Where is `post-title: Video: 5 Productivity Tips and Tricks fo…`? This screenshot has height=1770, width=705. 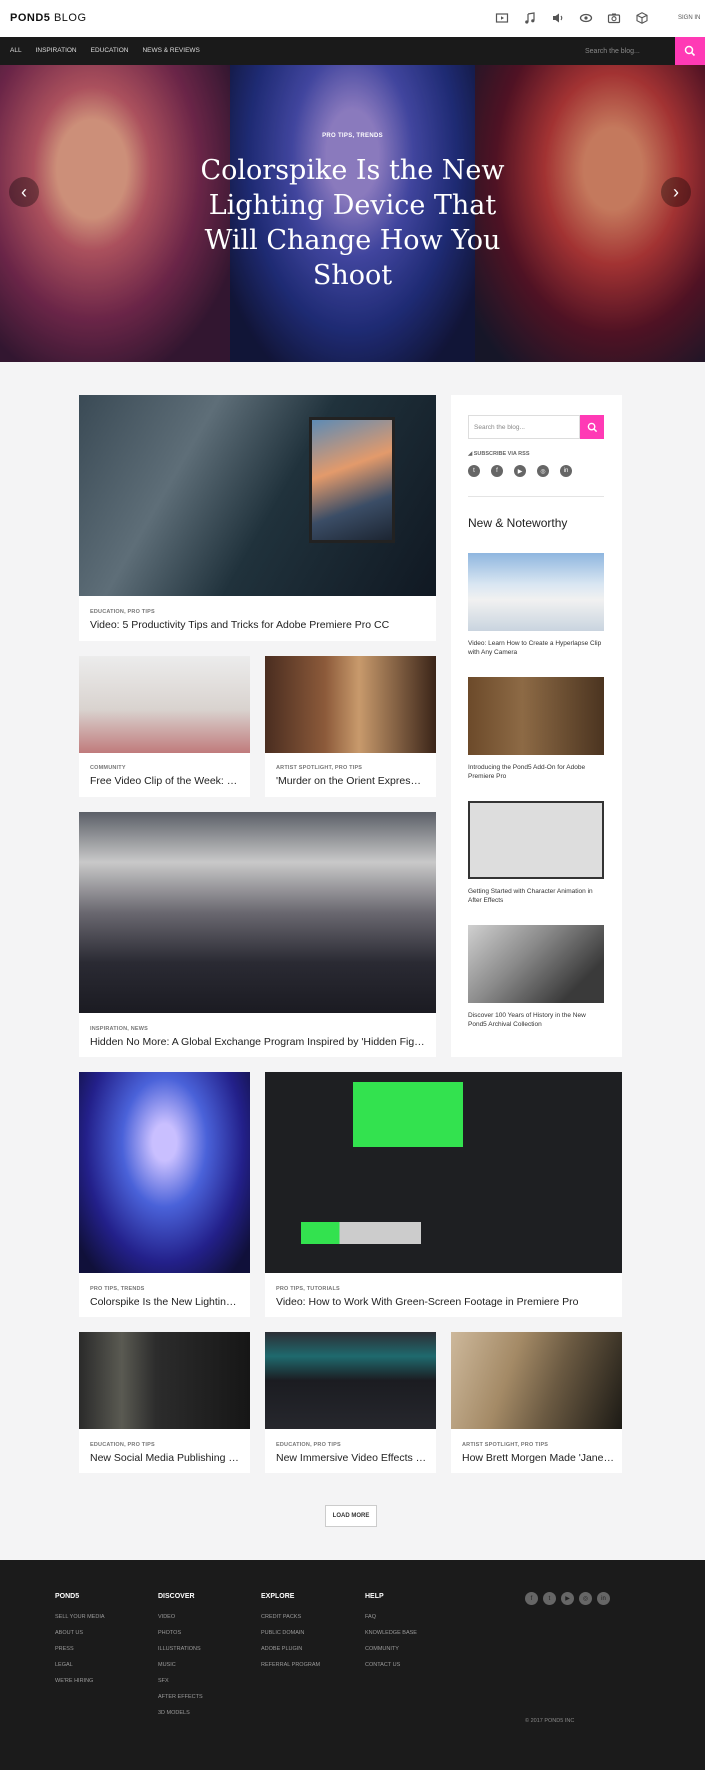
post-title: Video: 5 Productivity Tips and Tricks fo… is located at coordinates (259, 625).